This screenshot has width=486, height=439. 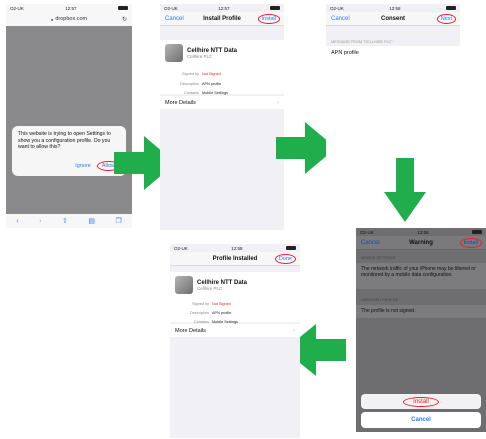 I want to click on nav-bar: Cancel Consent Next, so click(x=393, y=19).